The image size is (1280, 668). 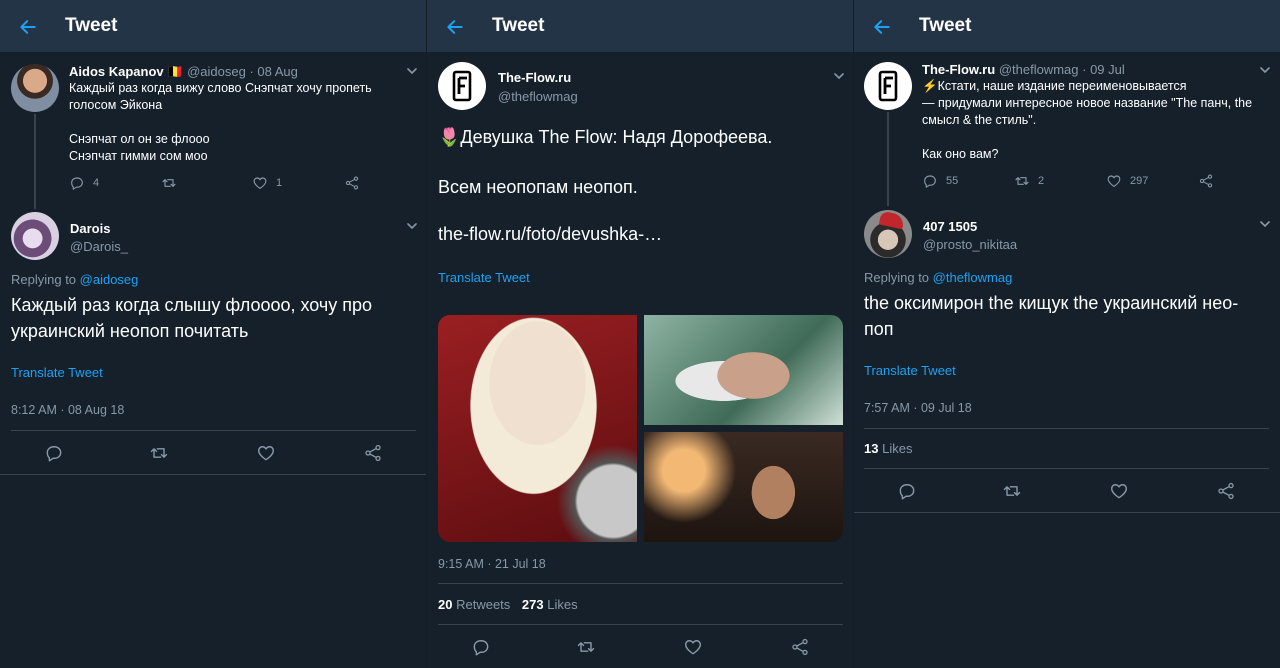 What do you see at coordinates (550, 604) in the screenshot?
I see `likes-stat: 273 Likes` at bounding box center [550, 604].